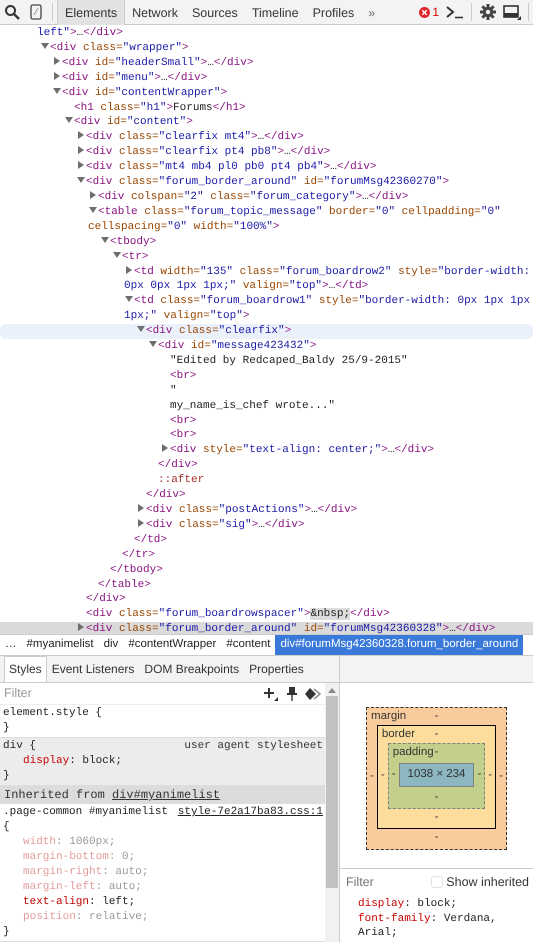 This screenshot has height=946, width=533. Describe the element at coordinates (111, 645) in the screenshot. I see `breadcrumb: div` at that location.